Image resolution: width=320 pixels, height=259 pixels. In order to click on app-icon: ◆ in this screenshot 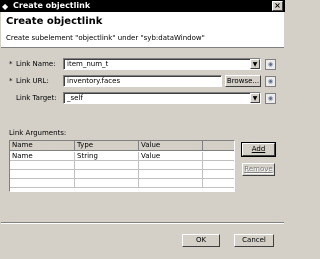, I will do `click(5, 6)`.